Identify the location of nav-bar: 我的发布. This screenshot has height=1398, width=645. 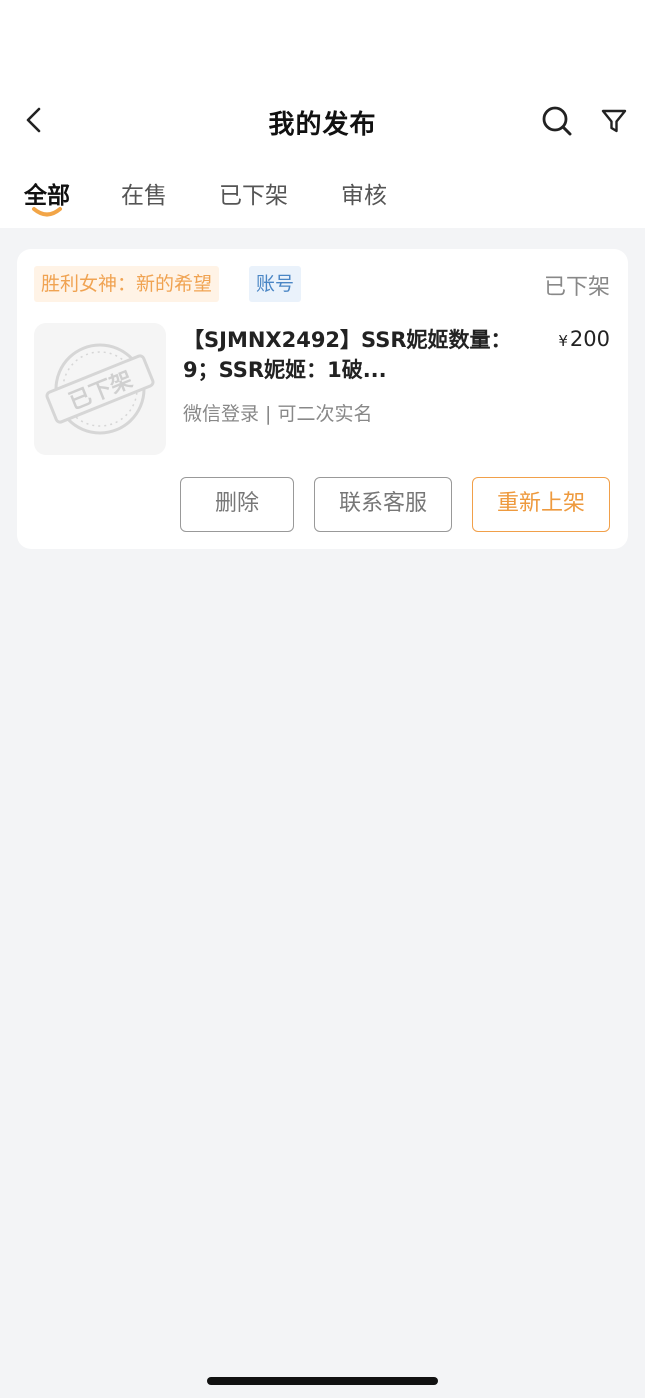
(322, 122).